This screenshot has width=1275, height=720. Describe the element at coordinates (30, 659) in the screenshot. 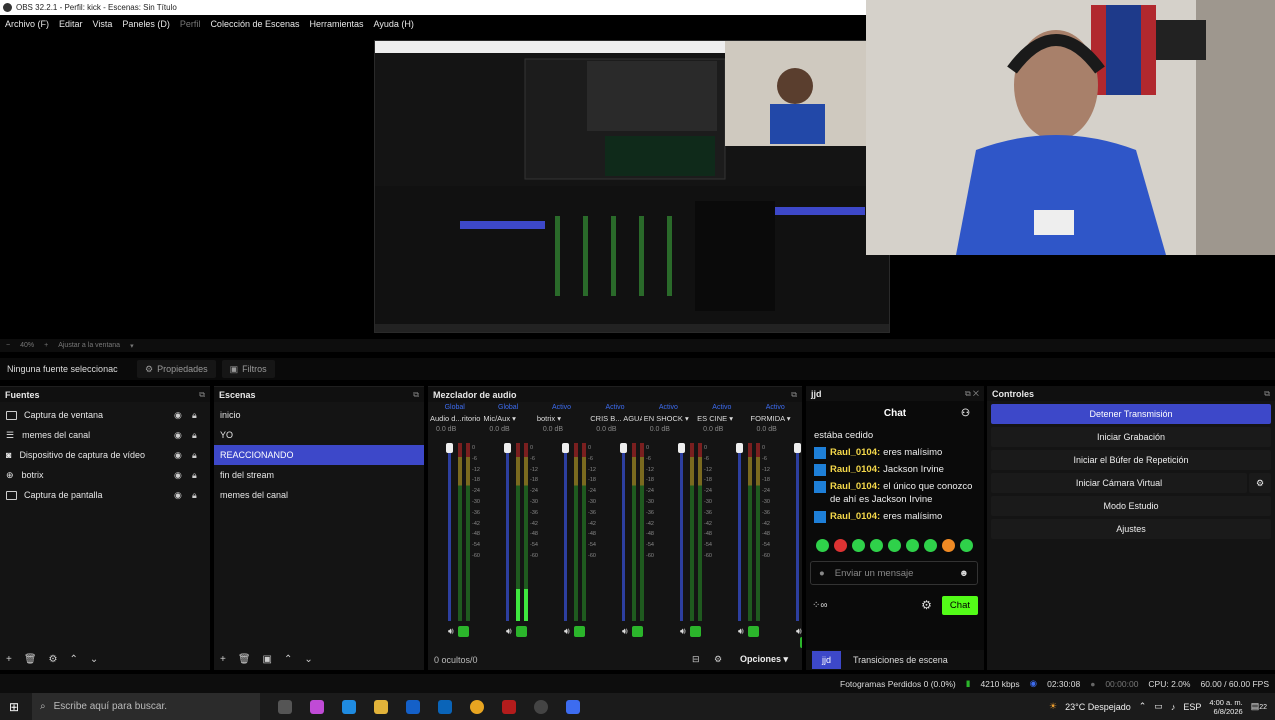

I see `remove-source-button: 🗑︎` at that location.